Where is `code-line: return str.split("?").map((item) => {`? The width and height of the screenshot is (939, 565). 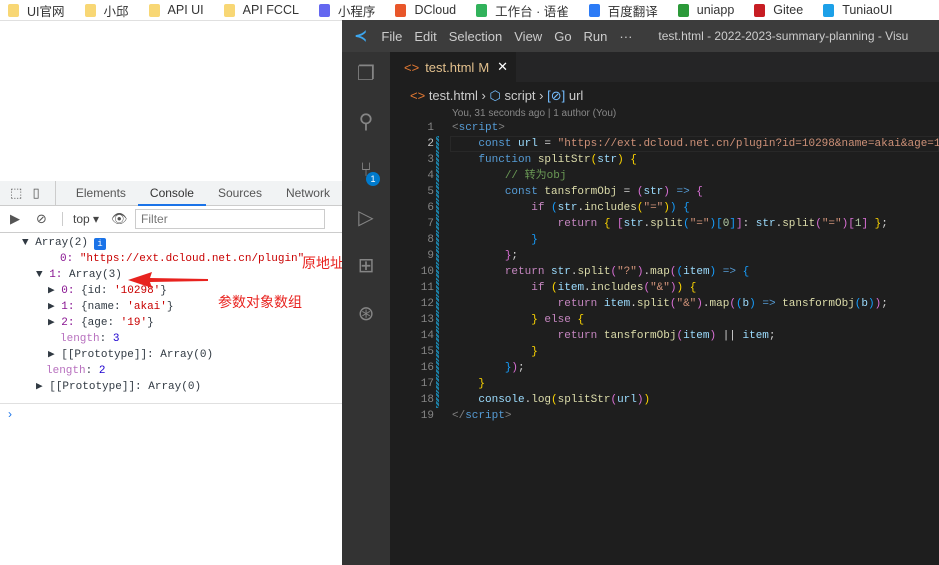
code-line: return str.split("?").map((item) => { is located at coordinates (600, 272).